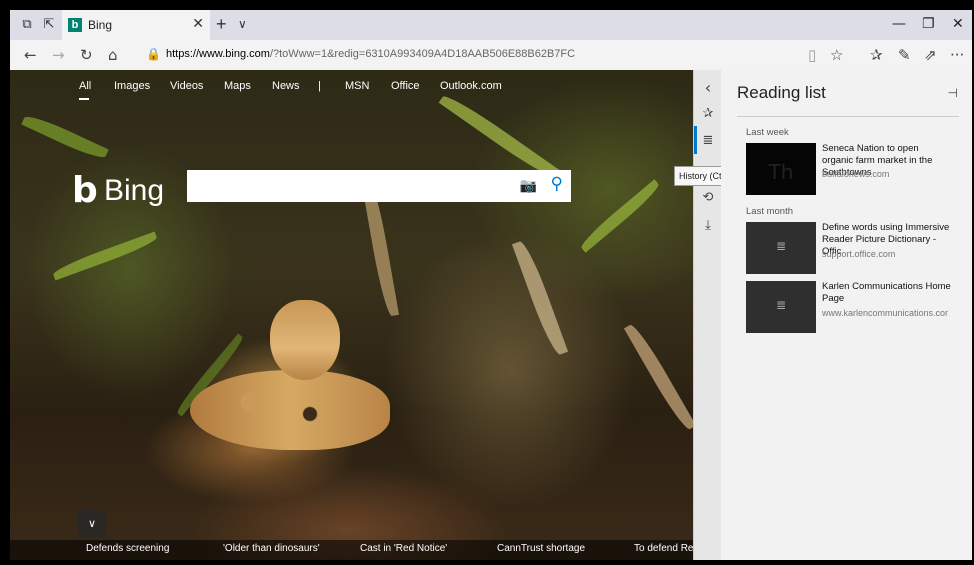  What do you see at coordinates (953, 93) in the screenshot?
I see `pin-icon: ⊣` at bounding box center [953, 93].